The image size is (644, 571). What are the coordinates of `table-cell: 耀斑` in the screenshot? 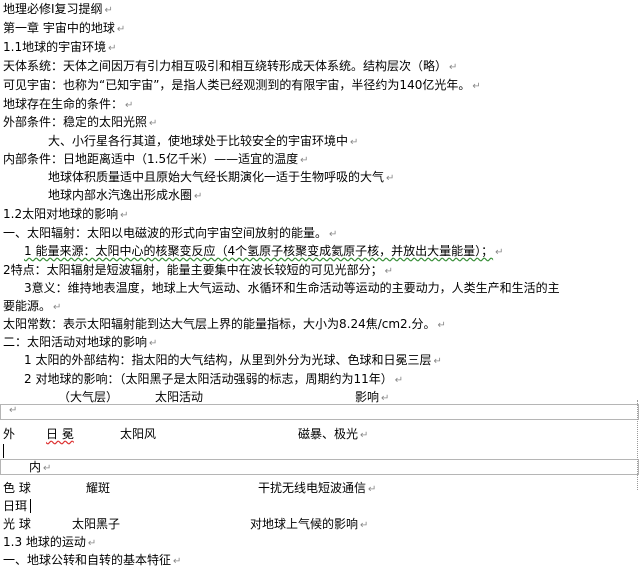 It's located at (98, 488).